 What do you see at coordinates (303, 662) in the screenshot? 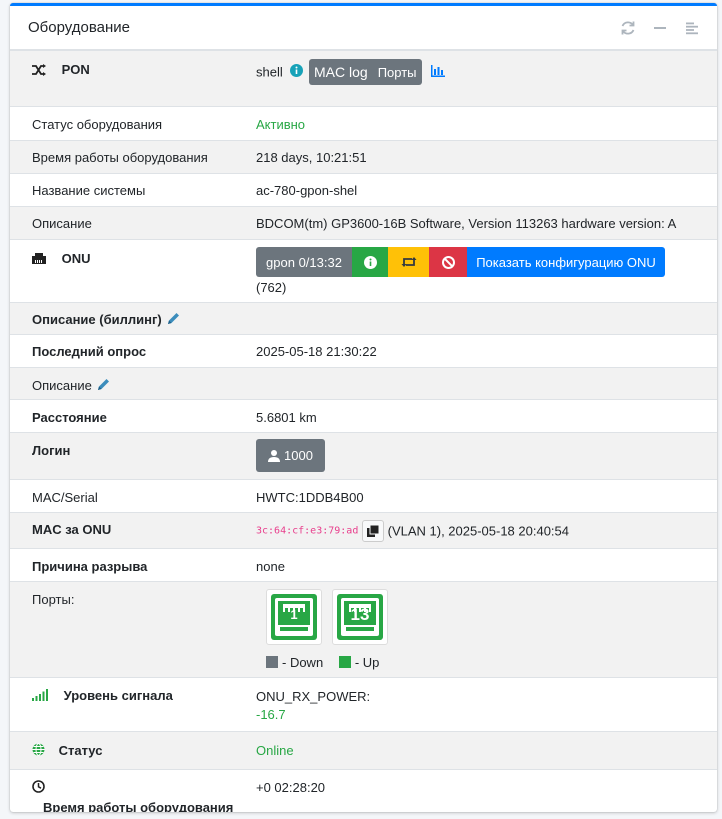
I see `legend-down-label: - Down` at bounding box center [303, 662].